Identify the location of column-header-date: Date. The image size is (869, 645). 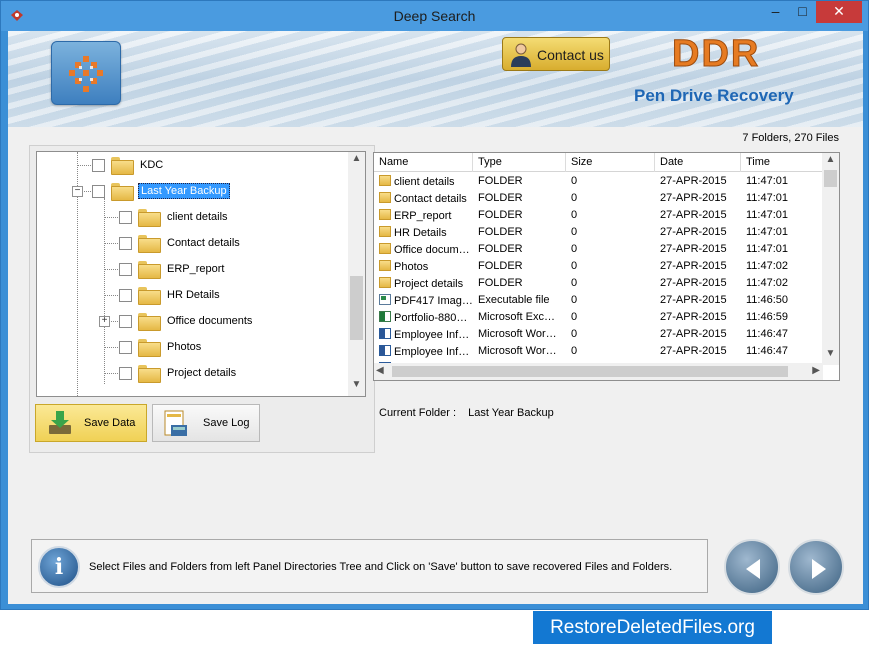
(698, 162).